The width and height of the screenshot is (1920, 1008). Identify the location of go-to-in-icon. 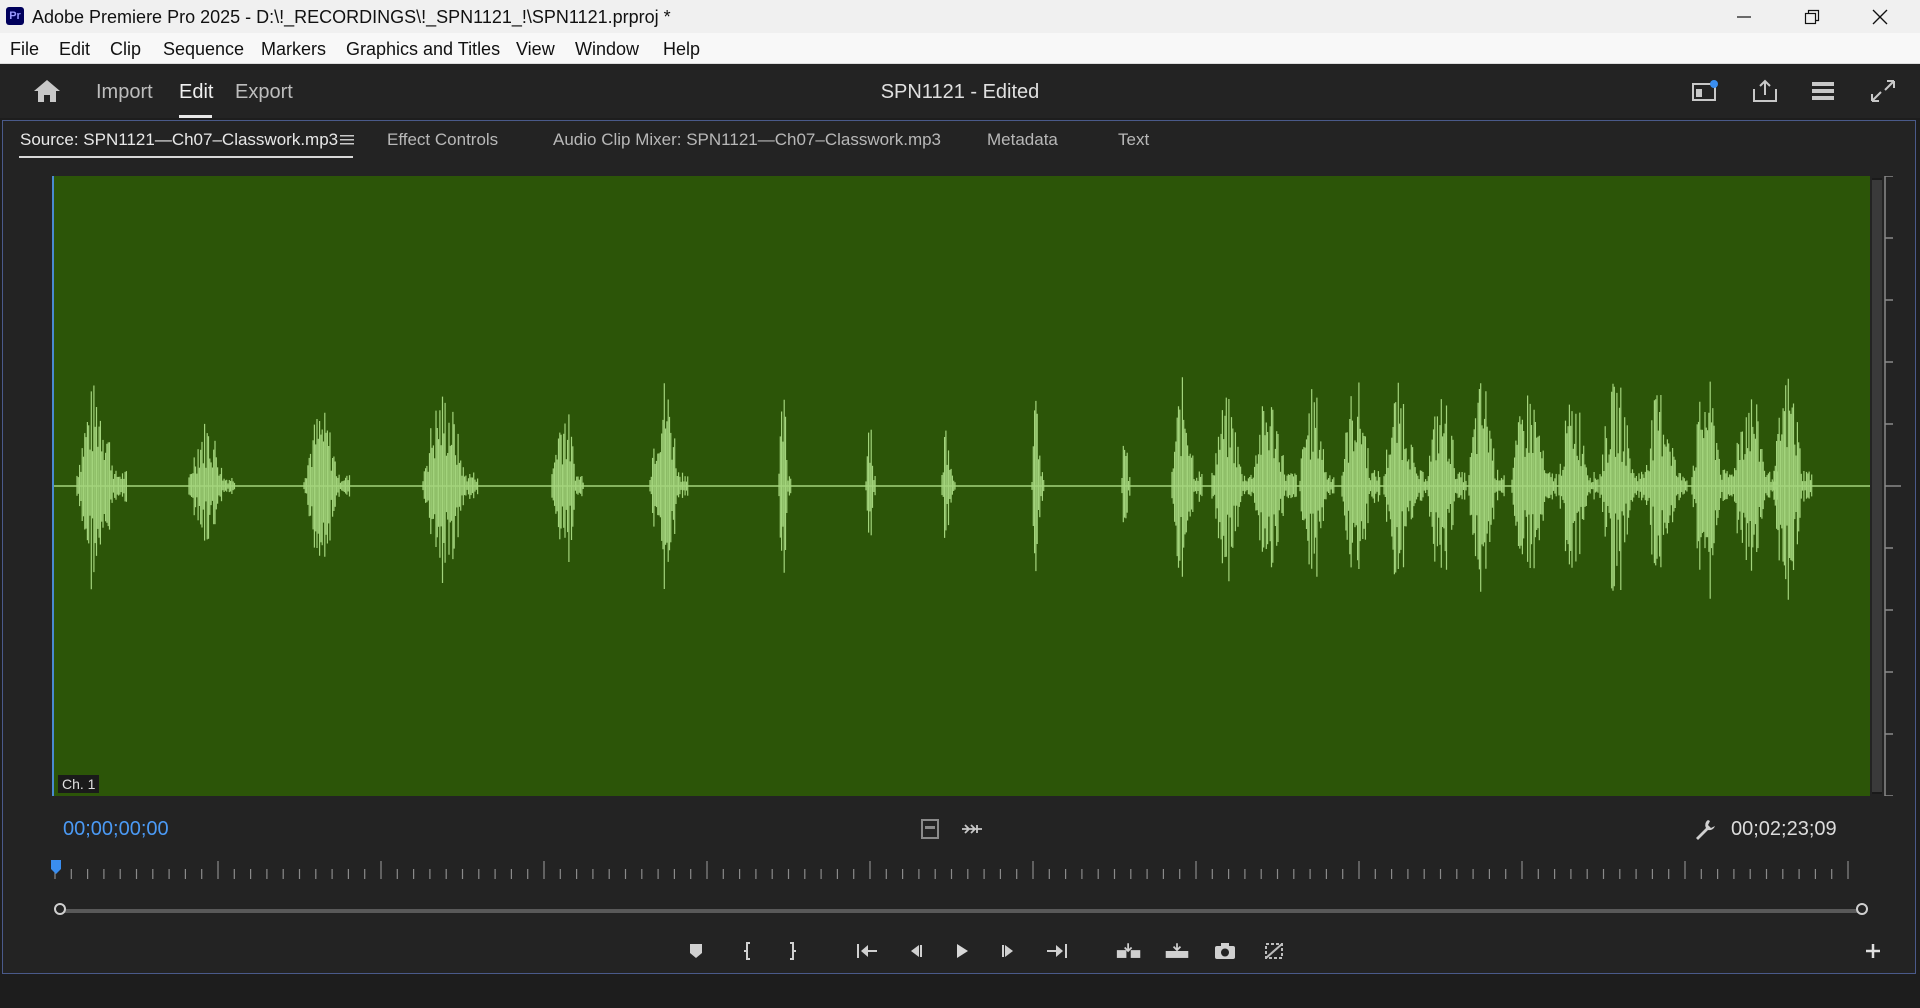
(867, 951).